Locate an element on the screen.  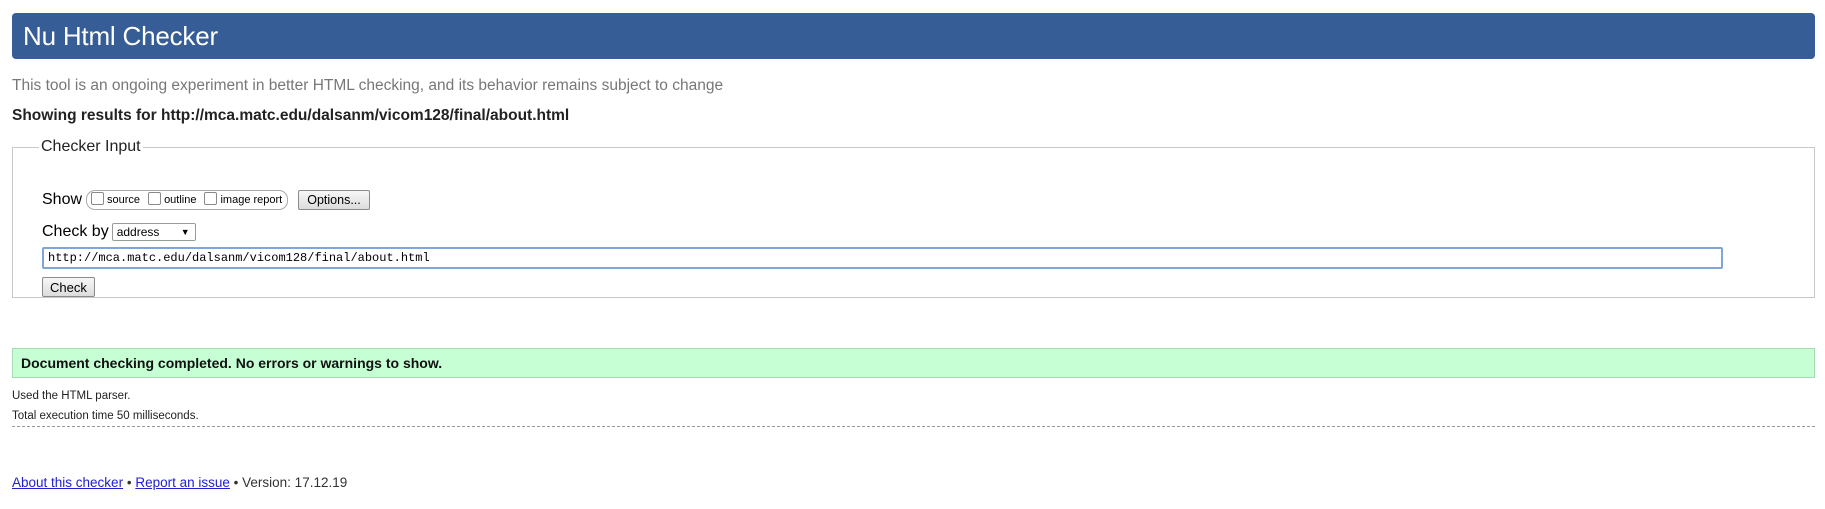
page-title: Nu Html Checker is located at coordinates (120, 35).